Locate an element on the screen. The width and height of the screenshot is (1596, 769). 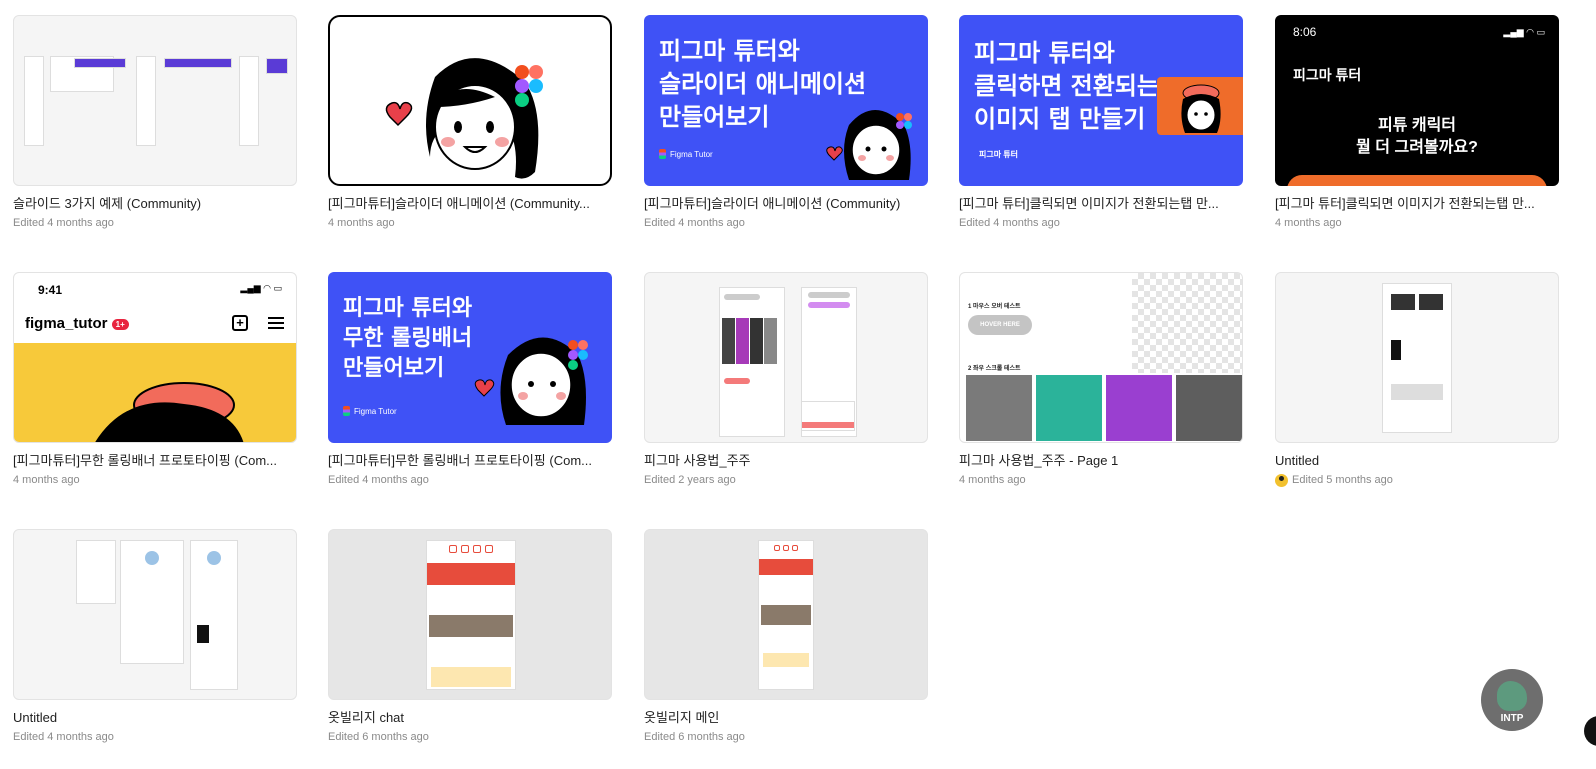
file-title: 슬라이드 3가지 예제 (Community) is located at coordinates (155, 204).